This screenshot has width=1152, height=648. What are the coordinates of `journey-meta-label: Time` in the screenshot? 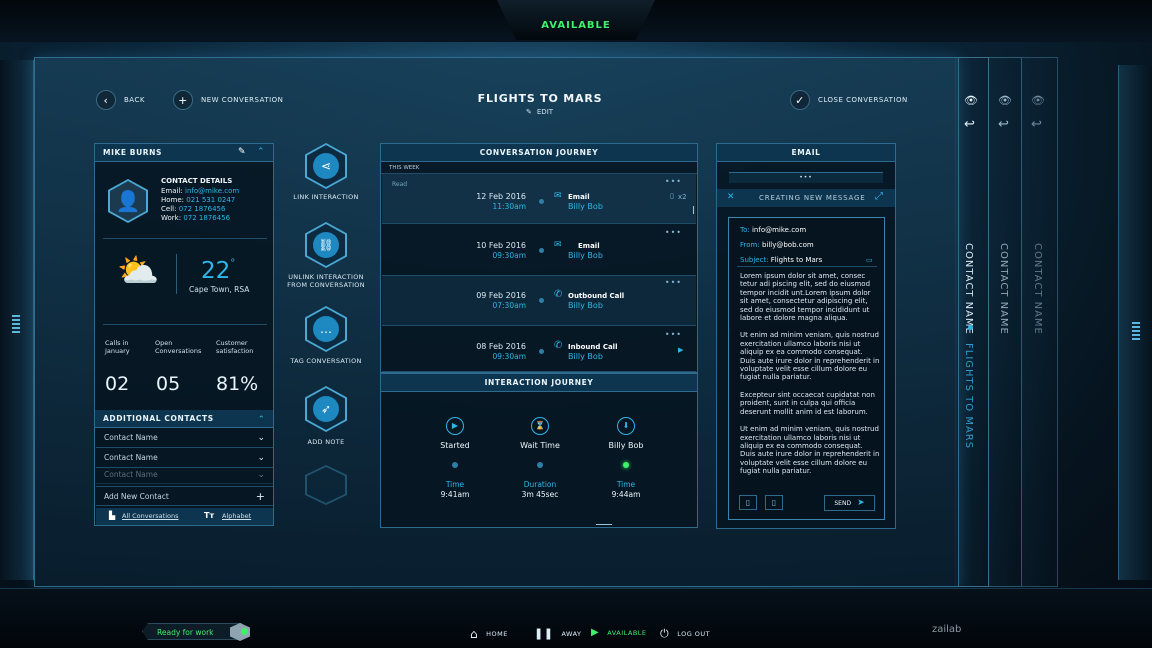 It's located at (455, 484).